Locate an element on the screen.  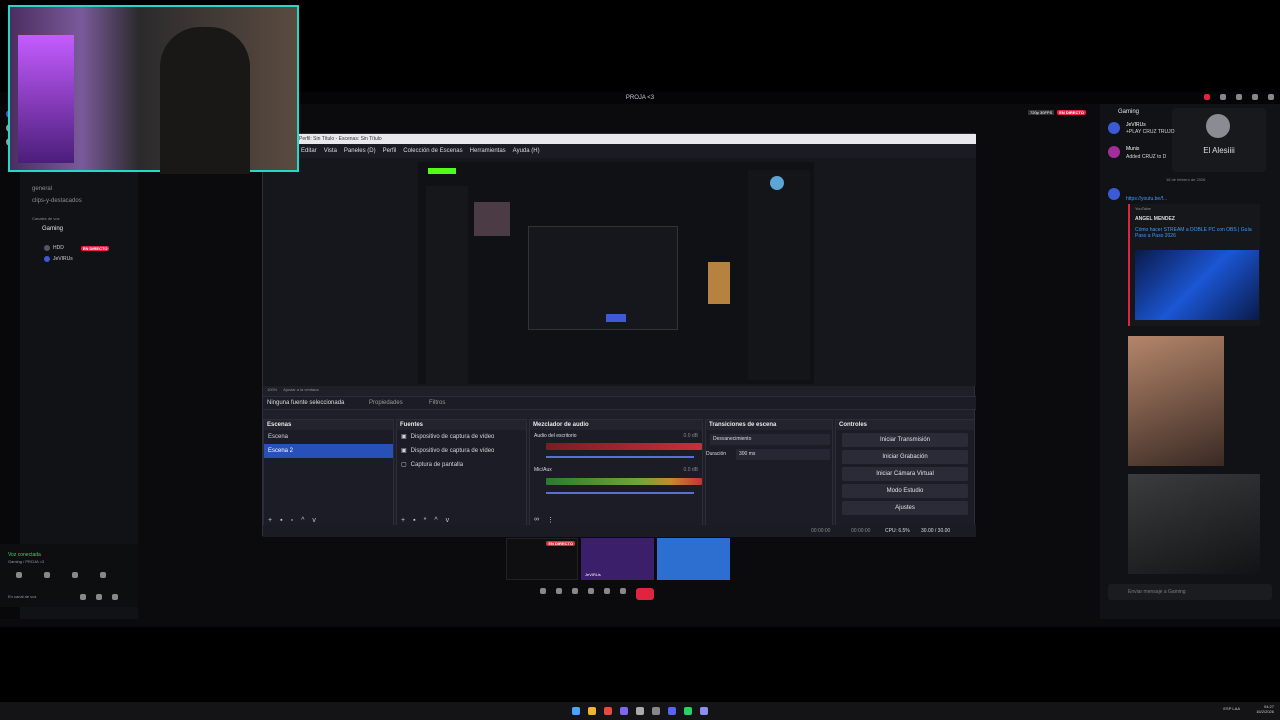
duration-input: 300 ms is located at coordinates (783, 454).